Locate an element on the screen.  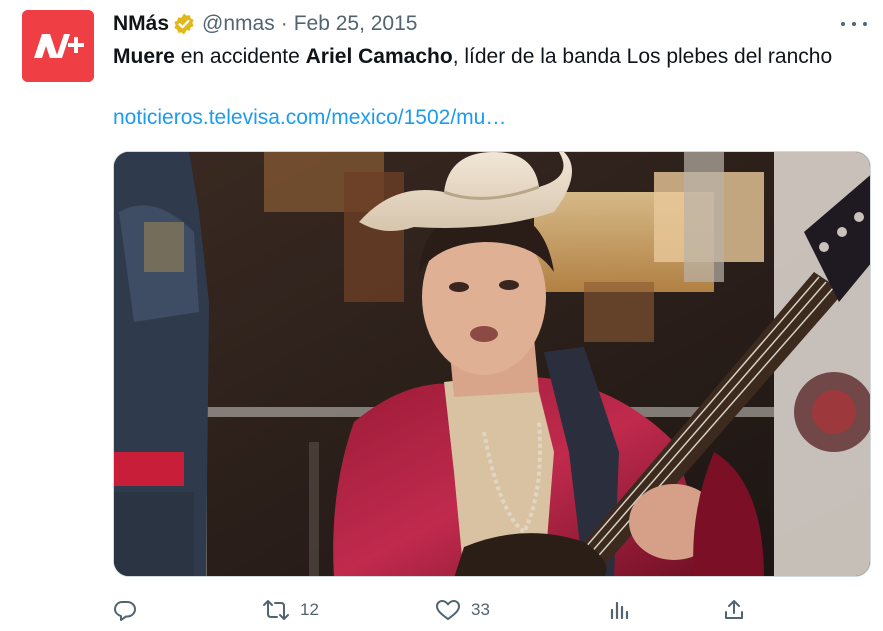
share-icon is located at coordinates (734, 609).